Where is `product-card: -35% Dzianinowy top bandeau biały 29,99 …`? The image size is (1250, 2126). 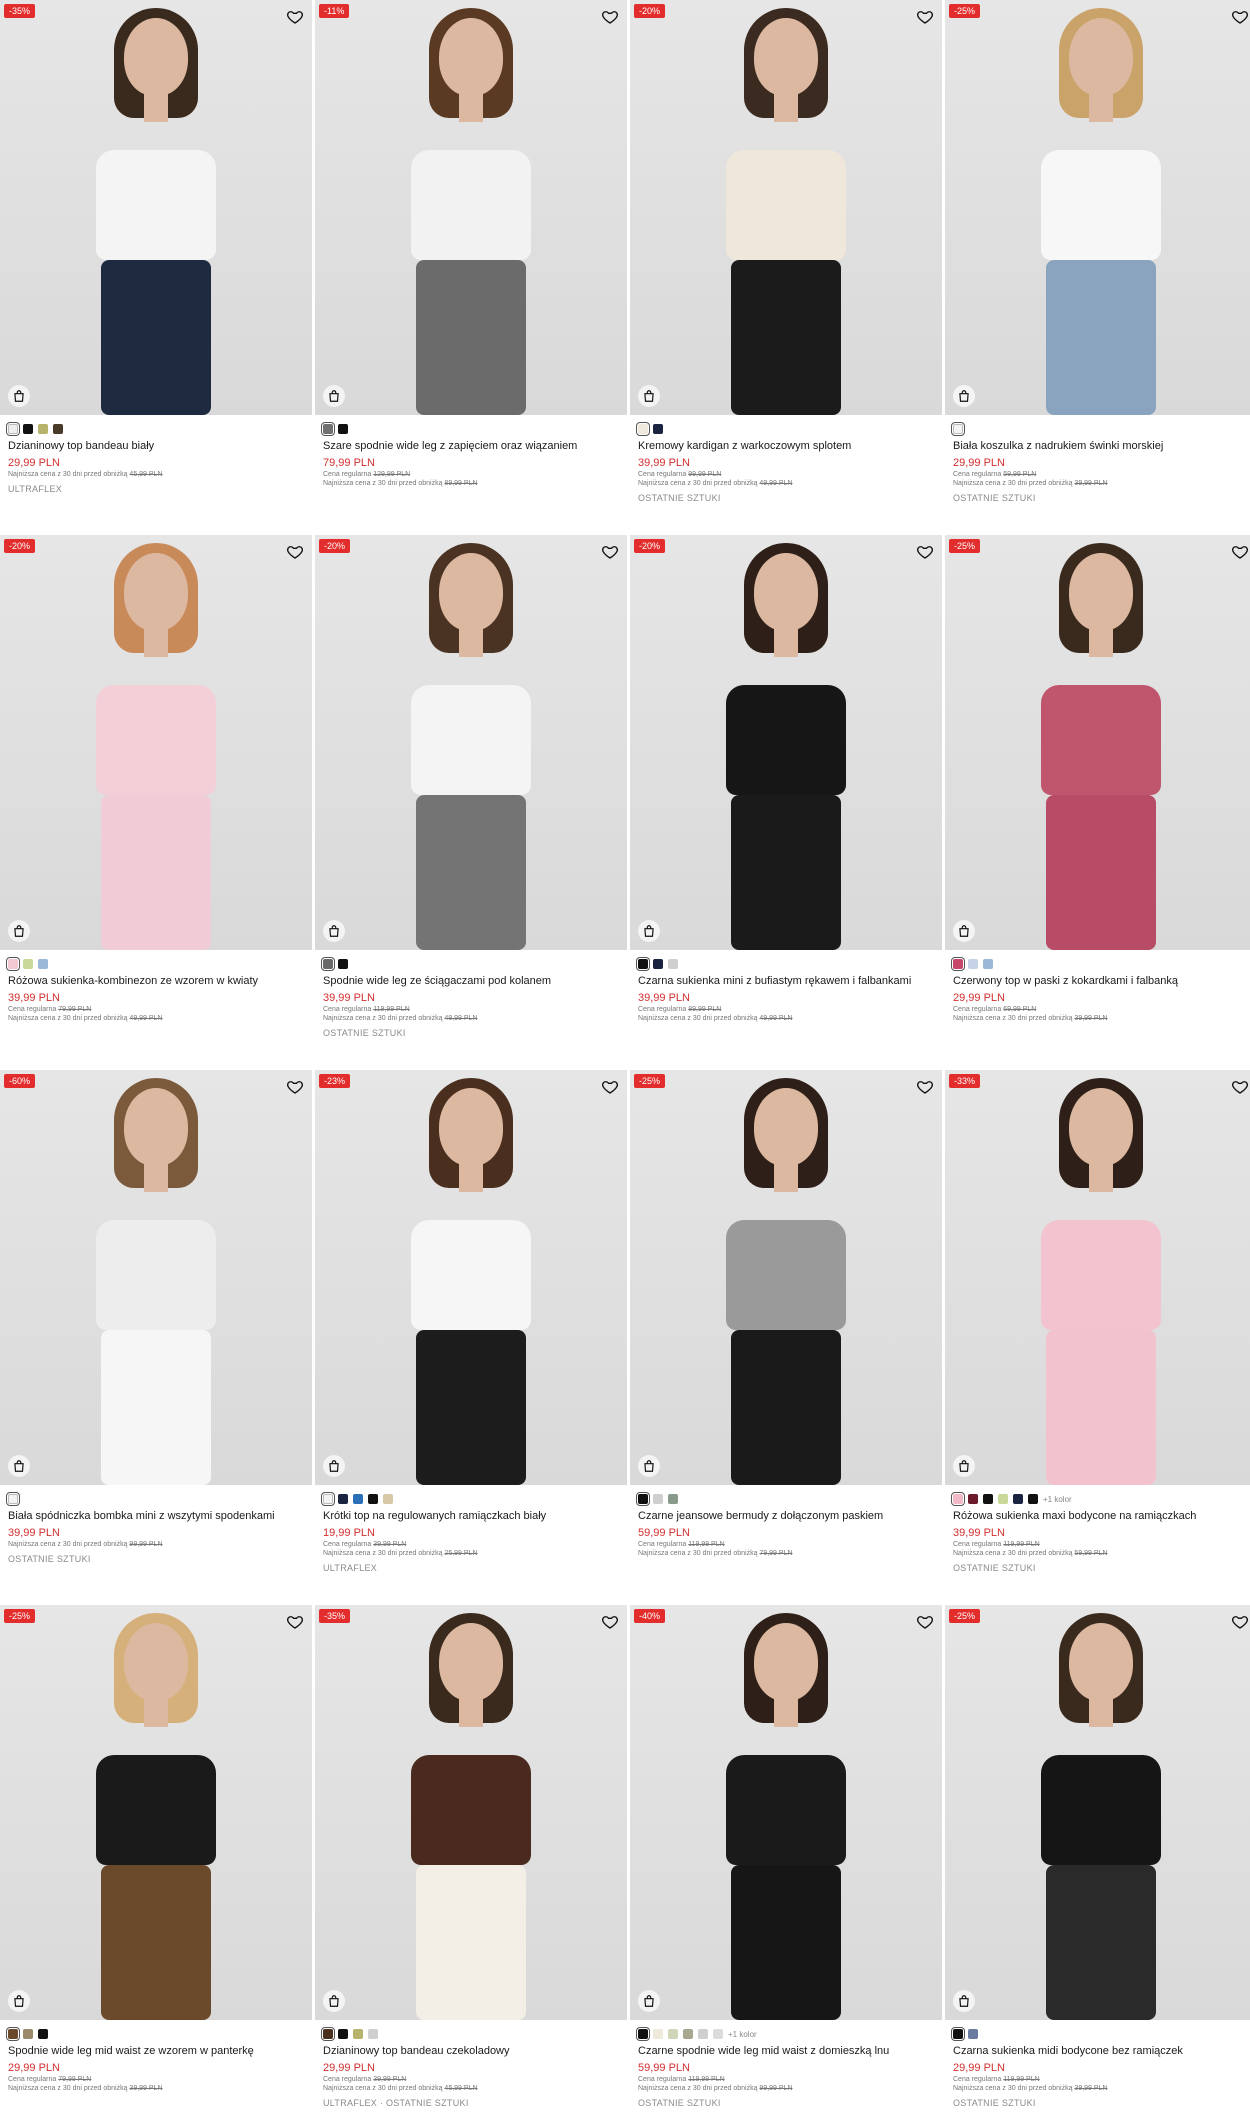
product-card: -35% Dzianinowy top bandeau biały 29,99 … is located at coordinates (156, 267).